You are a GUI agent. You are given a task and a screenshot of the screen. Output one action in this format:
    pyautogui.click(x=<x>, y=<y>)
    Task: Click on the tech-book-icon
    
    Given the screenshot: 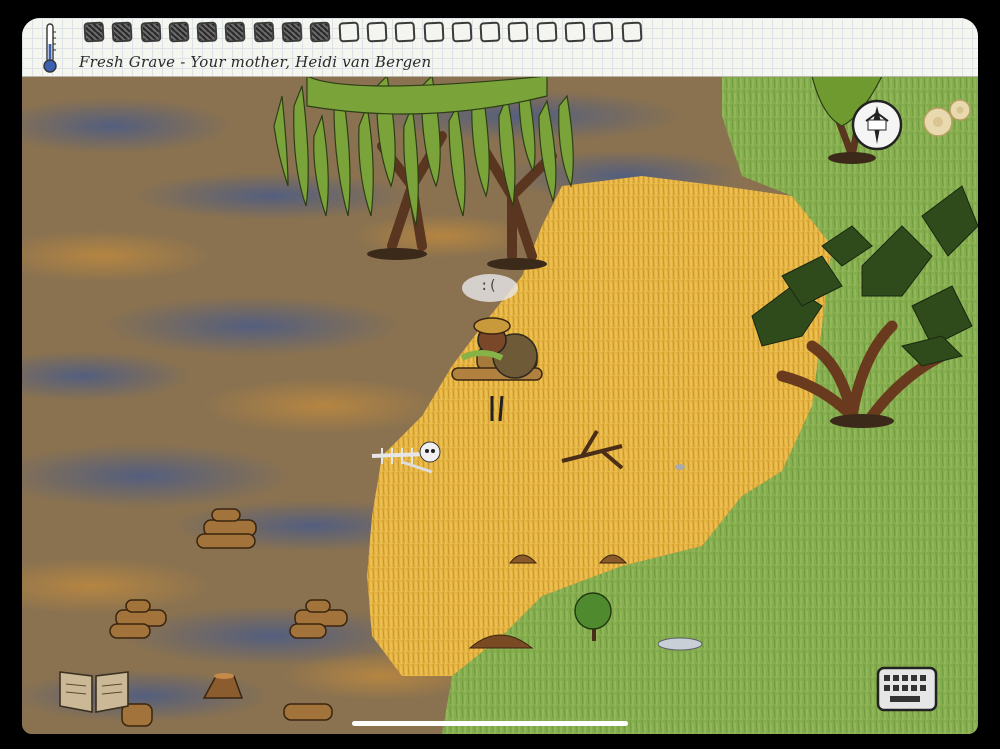 What is the action you would take?
    pyautogui.click(x=94, y=691)
    